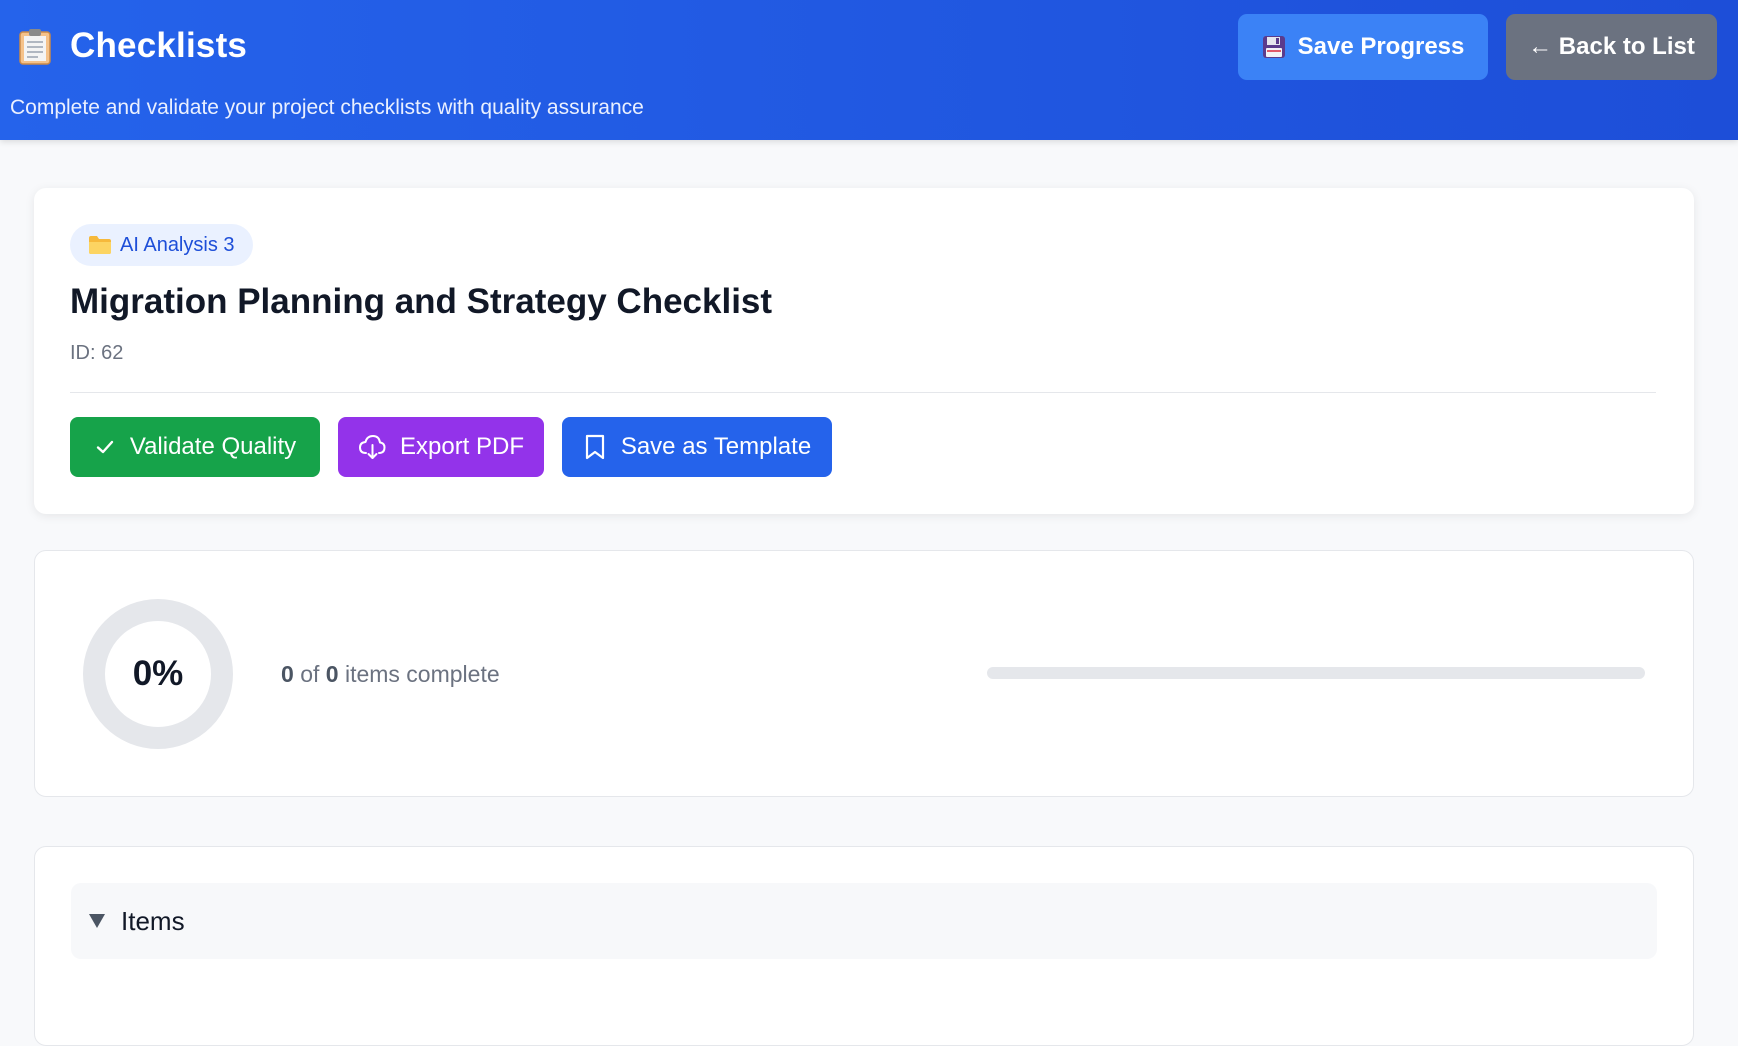 The width and height of the screenshot is (1738, 1046). I want to click on items-complete-text: items complete, so click(422, 674).